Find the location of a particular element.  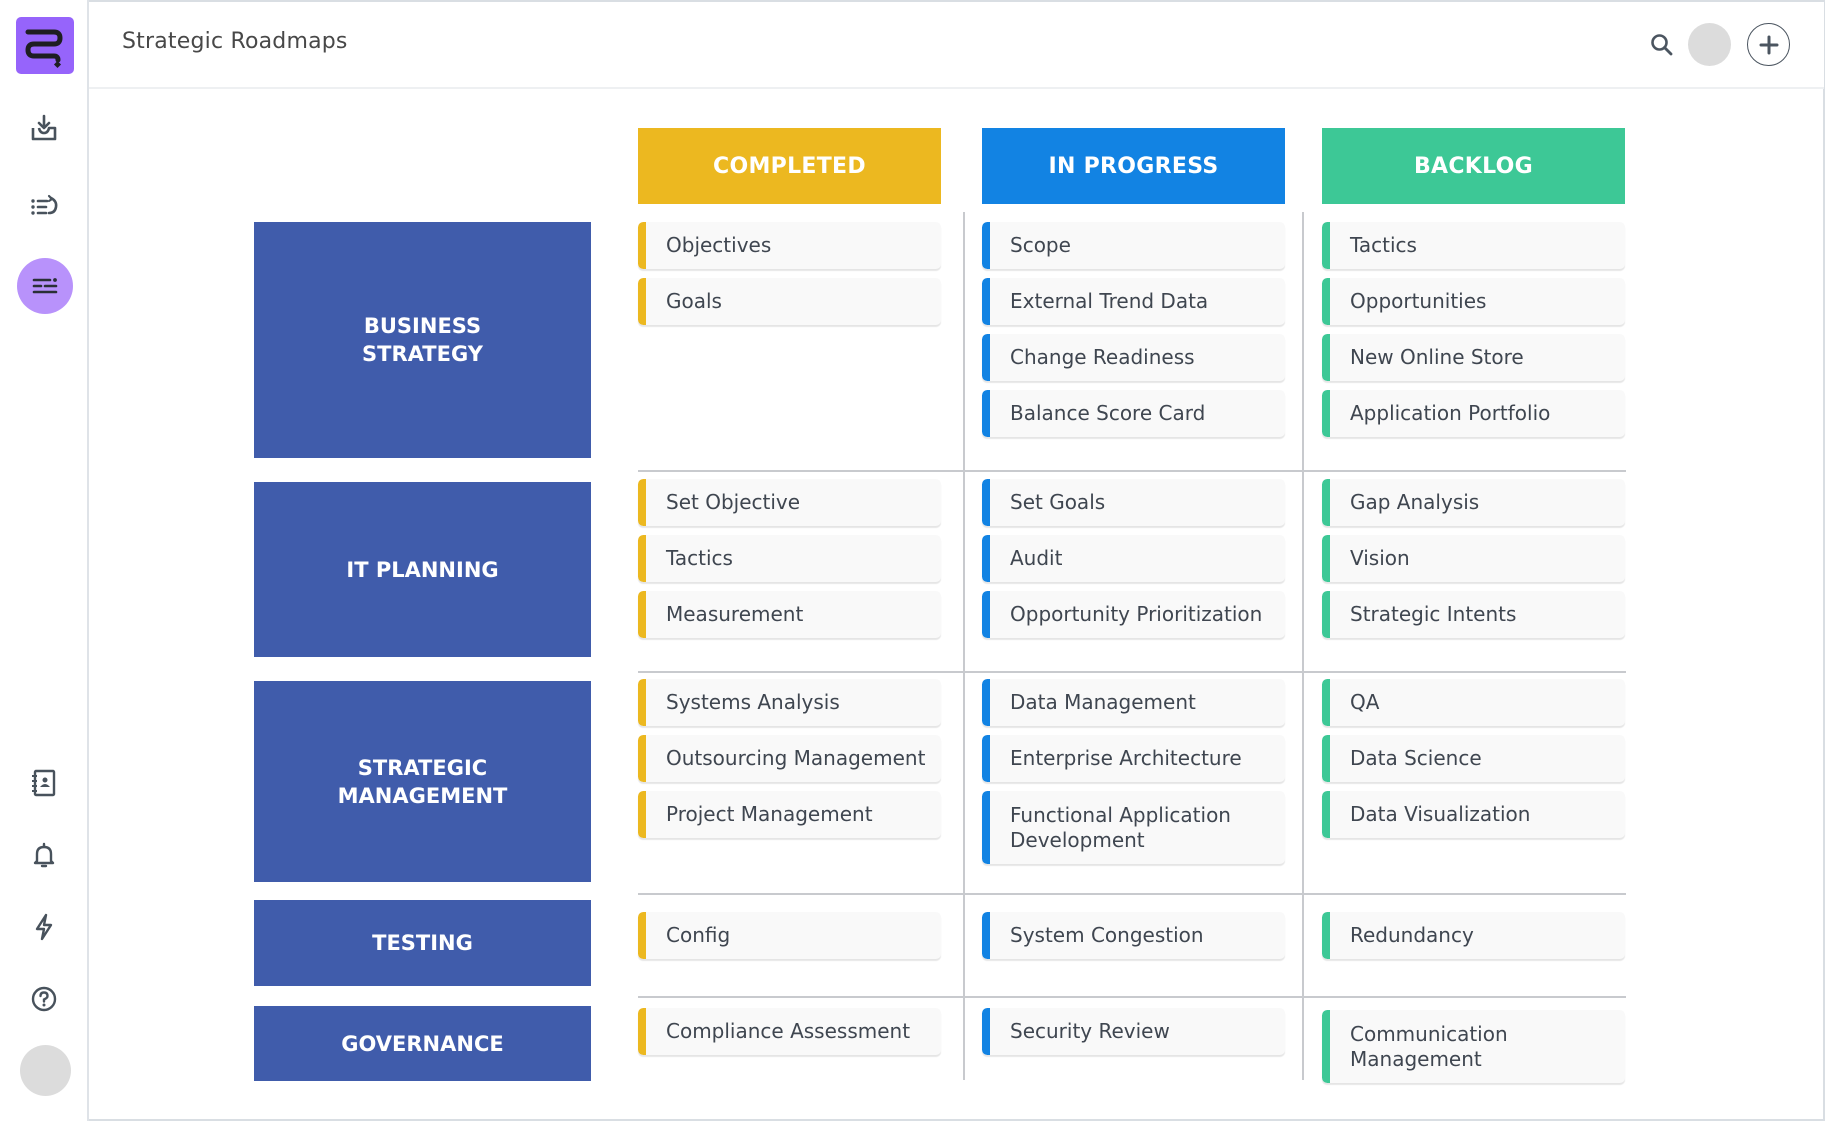

roadmap-card: Project Management is located at coordinates (789, 814).